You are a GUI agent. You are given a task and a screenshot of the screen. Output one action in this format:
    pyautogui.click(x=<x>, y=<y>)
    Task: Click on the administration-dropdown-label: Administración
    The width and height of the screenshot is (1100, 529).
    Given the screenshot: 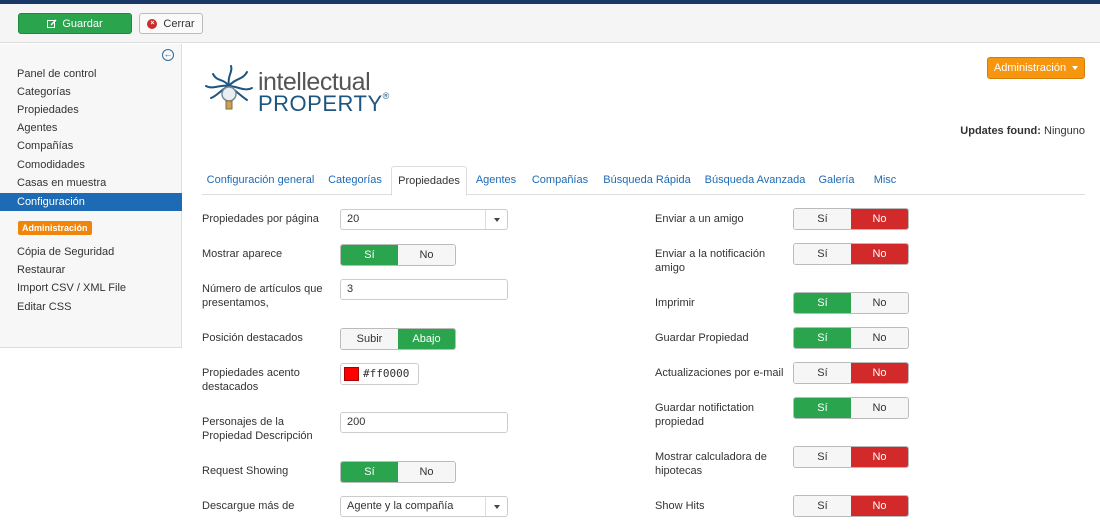 What is the action you would take?
    pyautogui.click(x=1030, y=68)
    